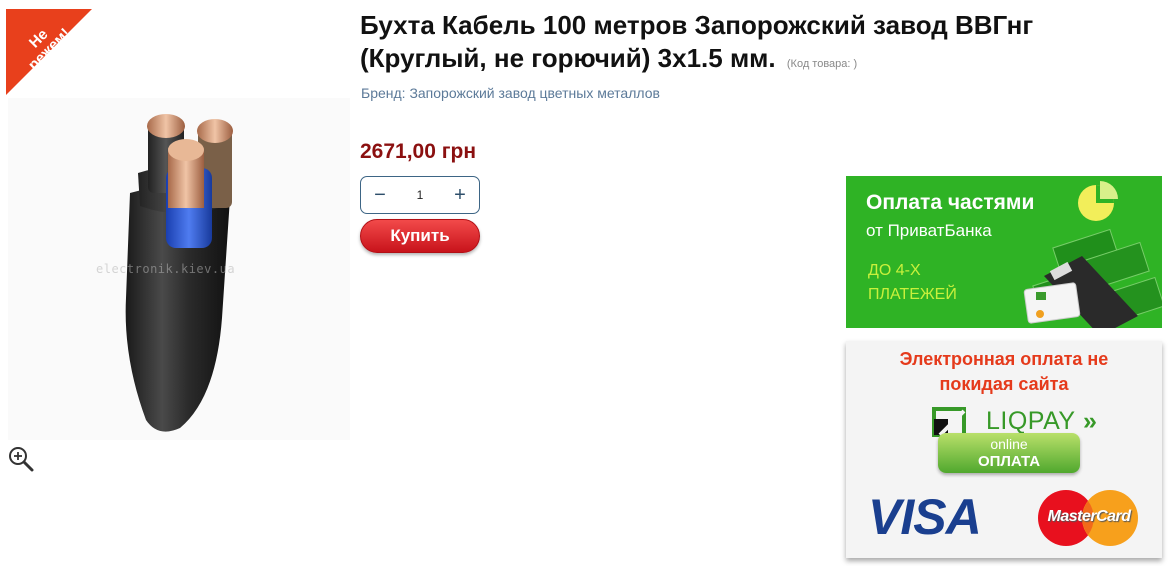 Image resolution: width=1173 pixels, height=566 pixels. What do you see at coordinates (1004, 384) in the screenshot?
I see `liqpay-title-line-2: покидая сайта` at bounding box center [1004, 384].